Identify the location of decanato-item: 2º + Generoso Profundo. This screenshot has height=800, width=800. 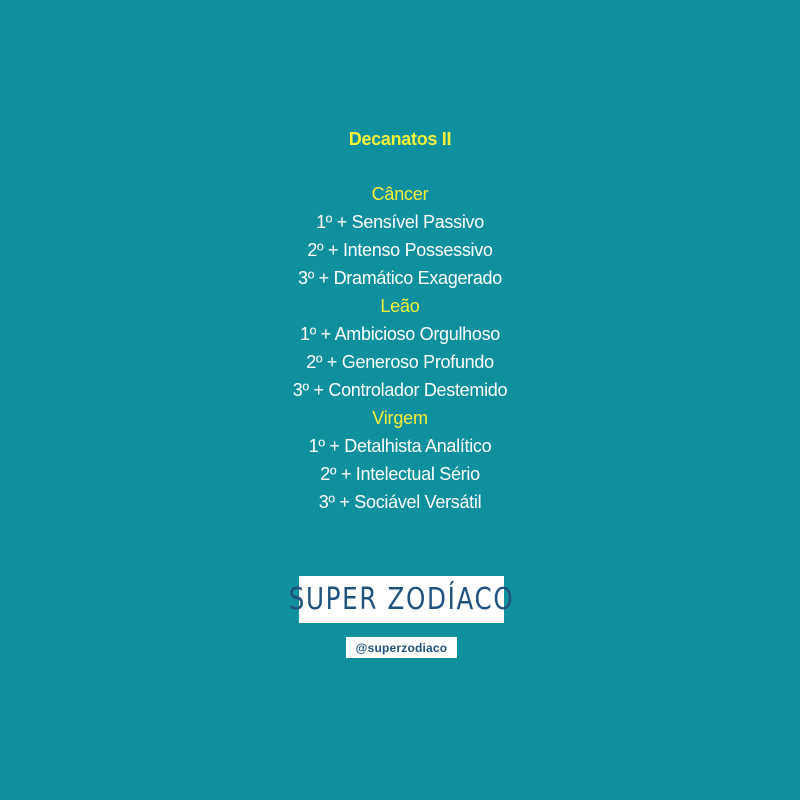
(400, 362).